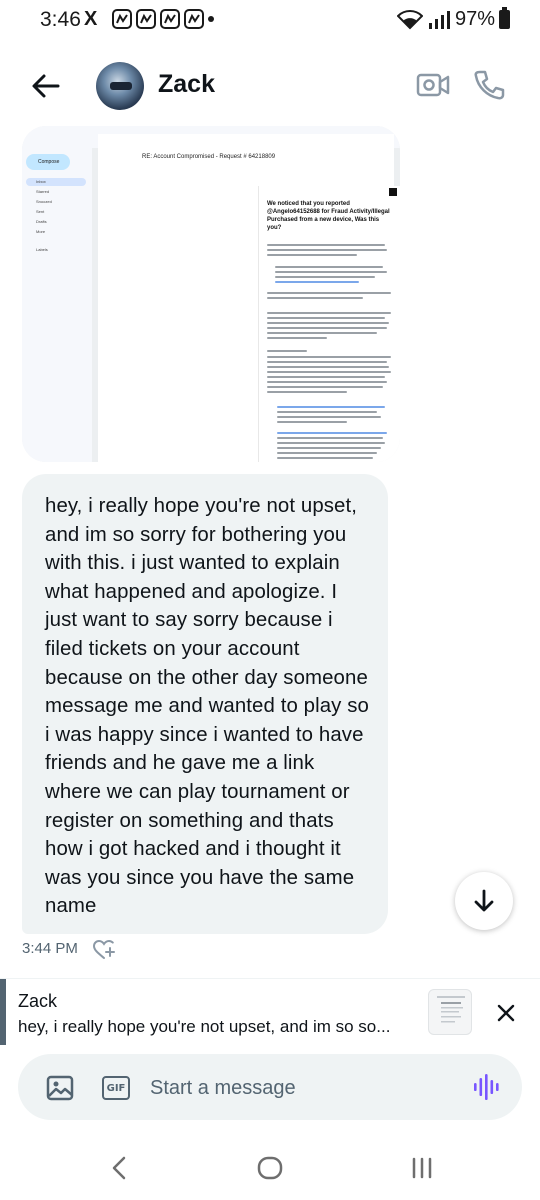  What do you see at coordinates (43, 191) in the screenshot?
I see `starred-item: Starred` at bounding box center [43, 191].